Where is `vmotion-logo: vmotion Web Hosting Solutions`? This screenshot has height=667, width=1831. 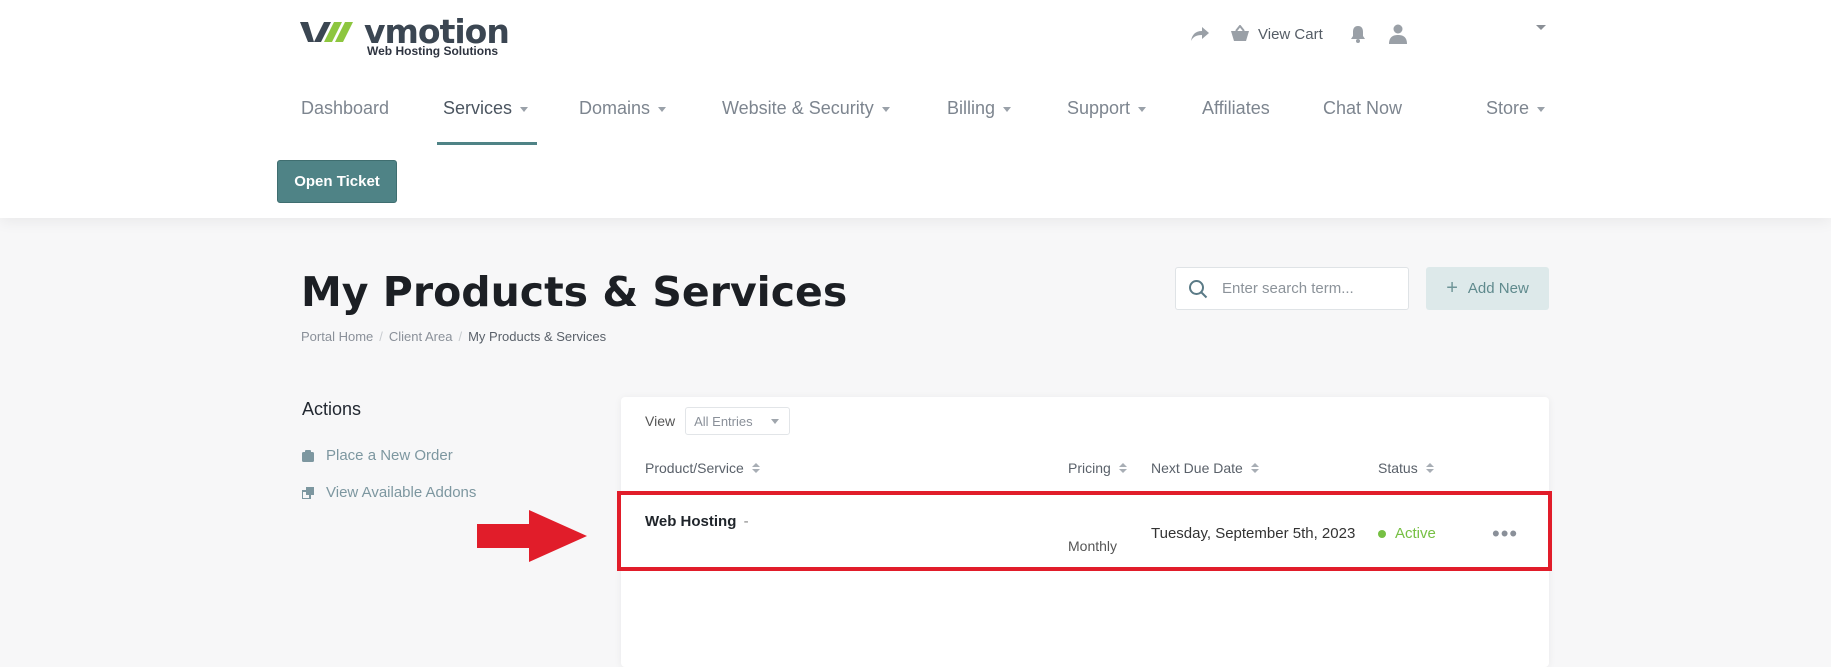
vmotion-logo: vmotion Web Hosting Solutions is located at coordinates (405, 35).